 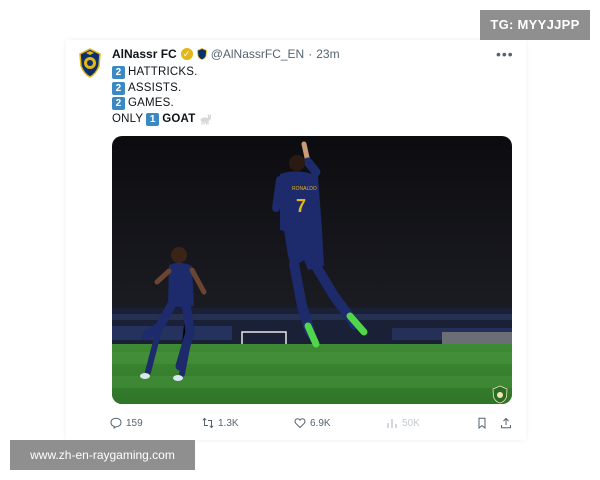 What do you see at coordinates (500, 394) in the screenshot?
I see `photo-crest-icon` at bounding box center [500, 394].